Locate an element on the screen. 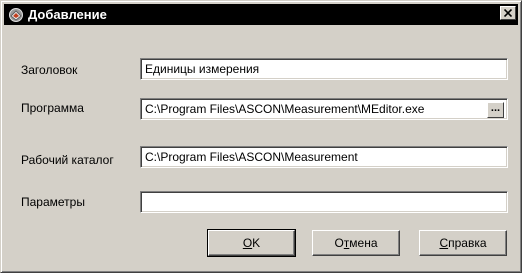 This screenshot has width=522, height=273. title-bar: Добавление is located at coordinates (261, 14).